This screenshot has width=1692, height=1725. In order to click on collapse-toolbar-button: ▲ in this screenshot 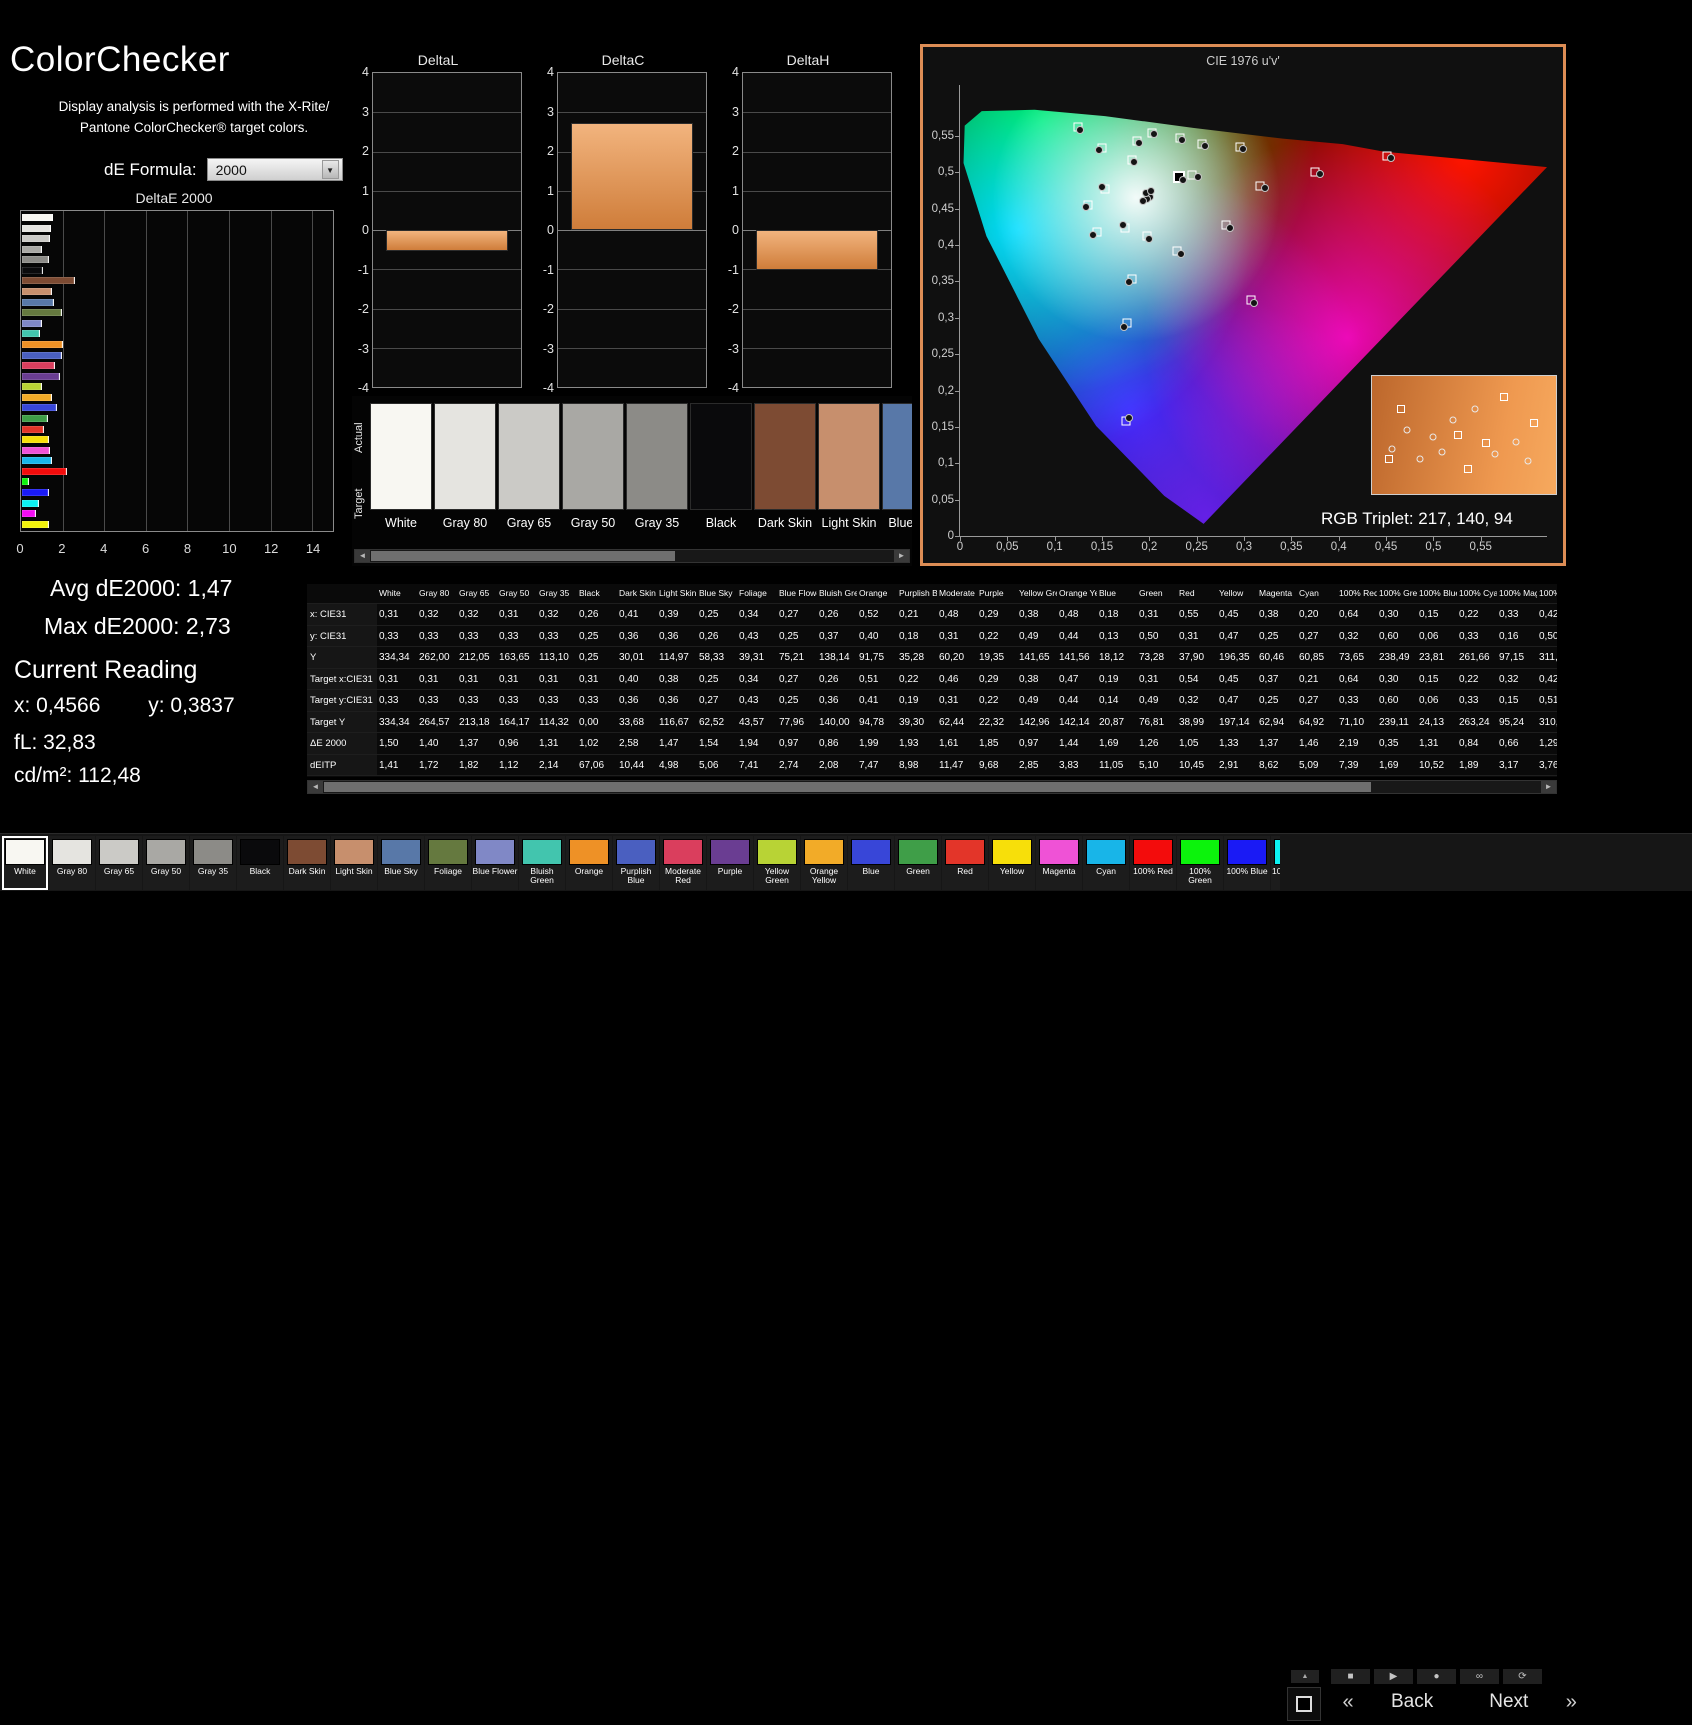, I will do `click(1305, 1676)`.